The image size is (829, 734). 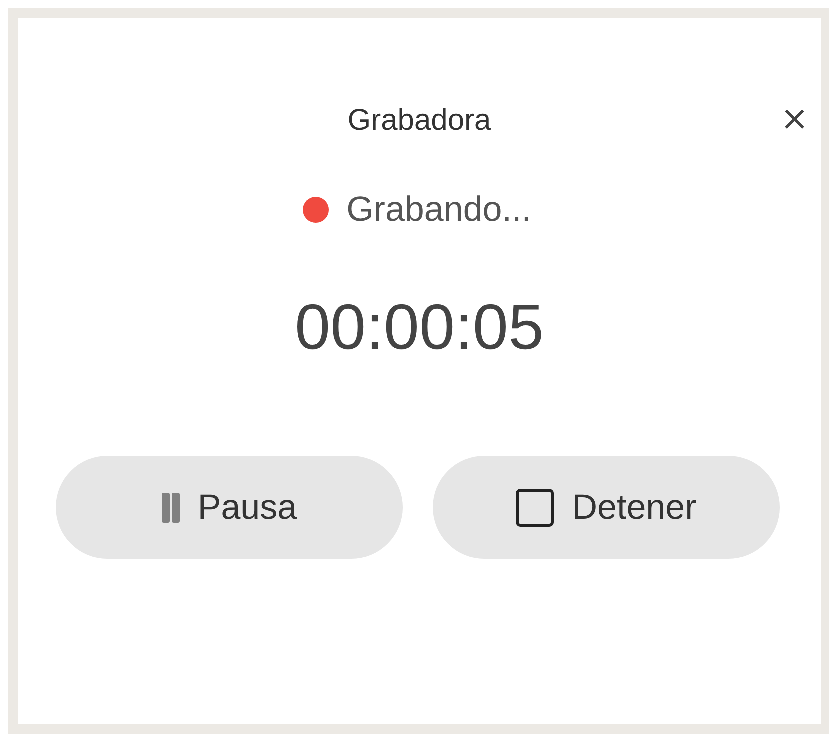 What do you see at coordinates (171, 507) in the screenshot?
I see `pause-icon` at bounding box center [171, 507].